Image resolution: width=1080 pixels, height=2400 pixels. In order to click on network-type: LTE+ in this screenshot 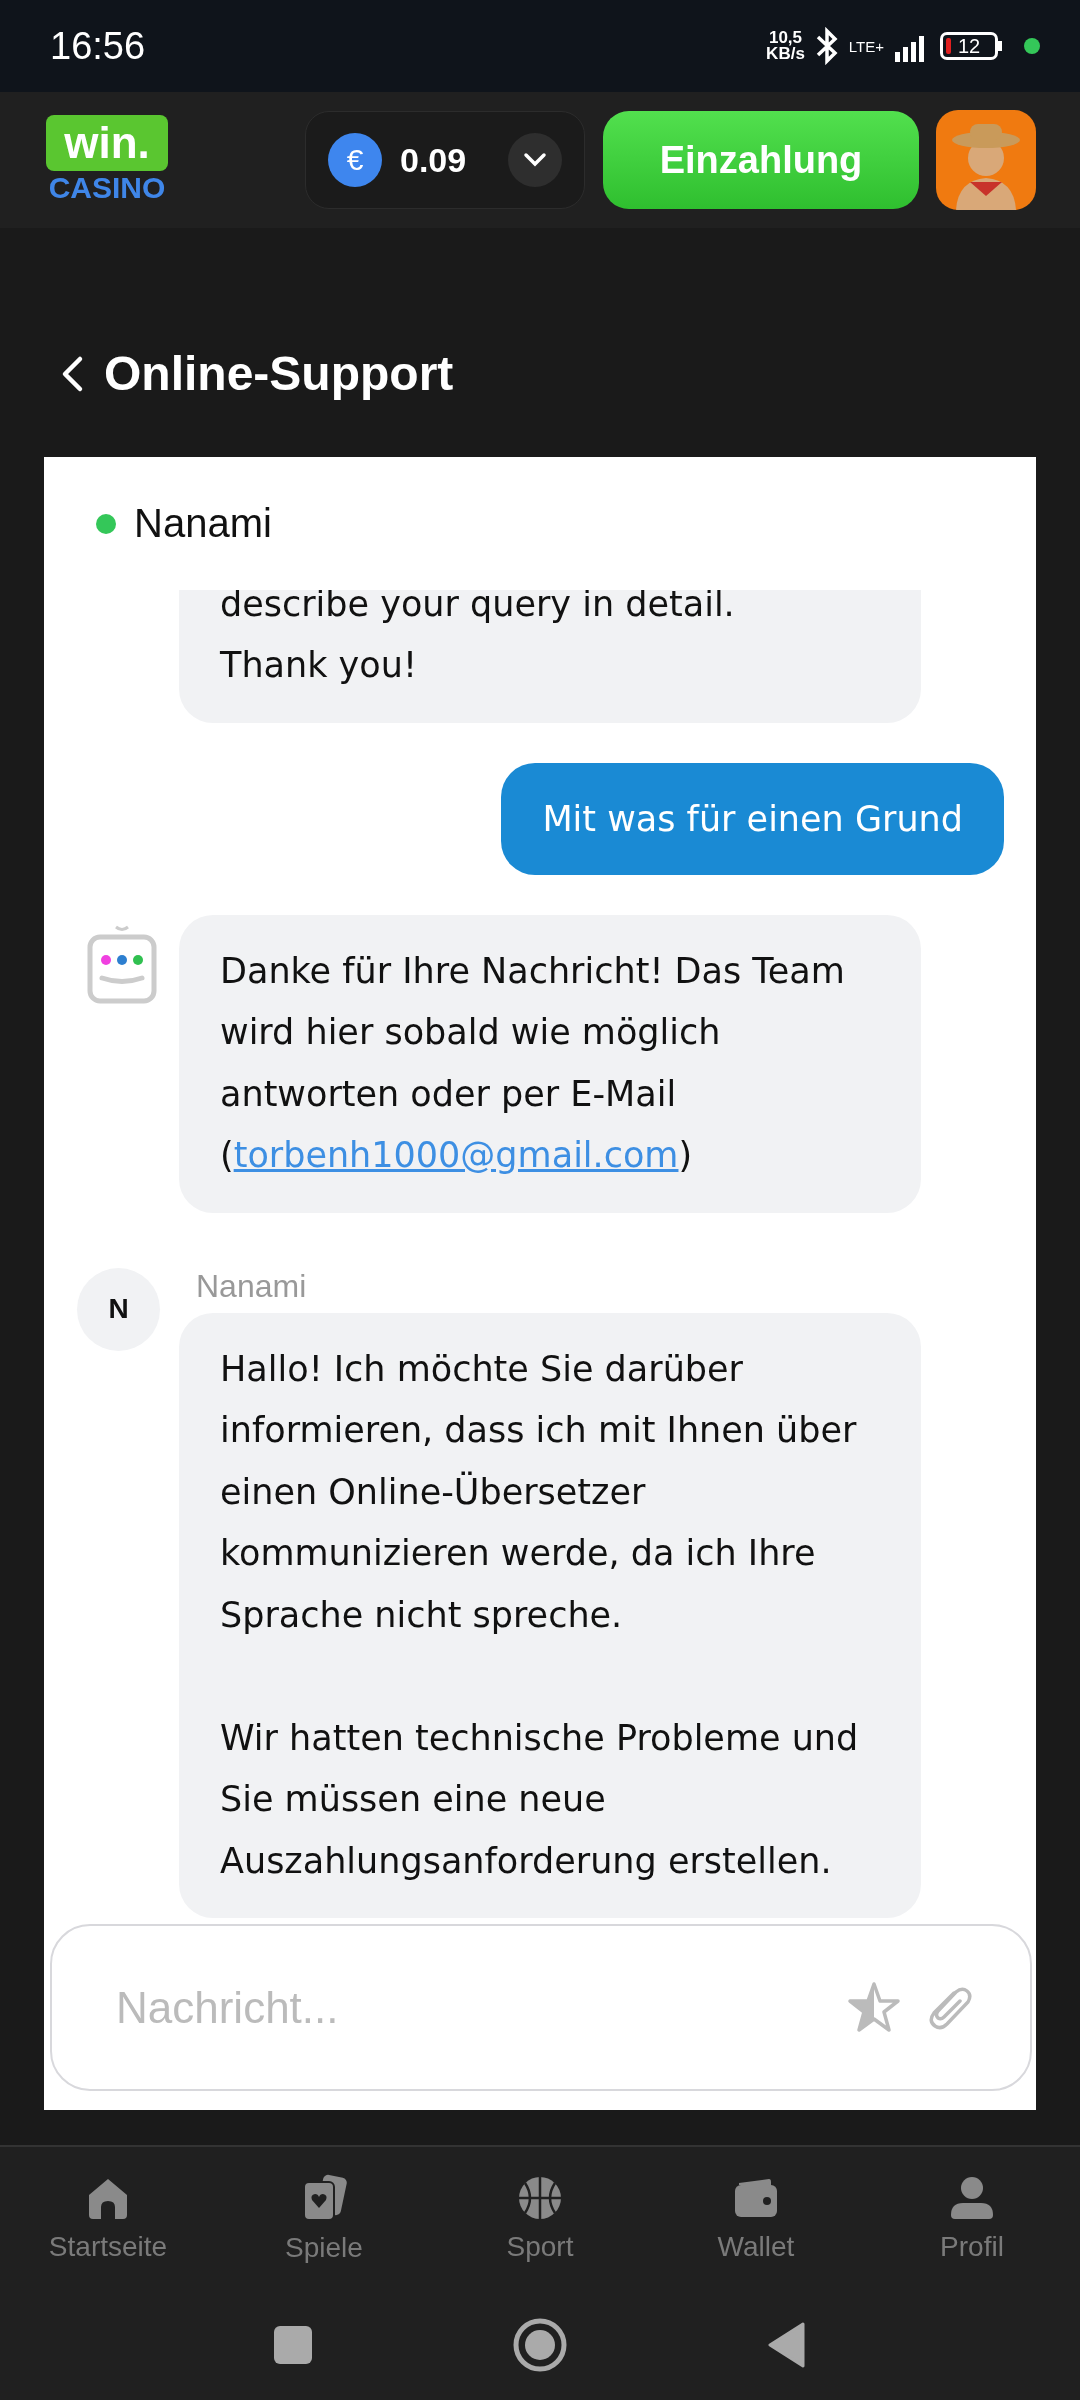, I will do `click(866, 46)`.